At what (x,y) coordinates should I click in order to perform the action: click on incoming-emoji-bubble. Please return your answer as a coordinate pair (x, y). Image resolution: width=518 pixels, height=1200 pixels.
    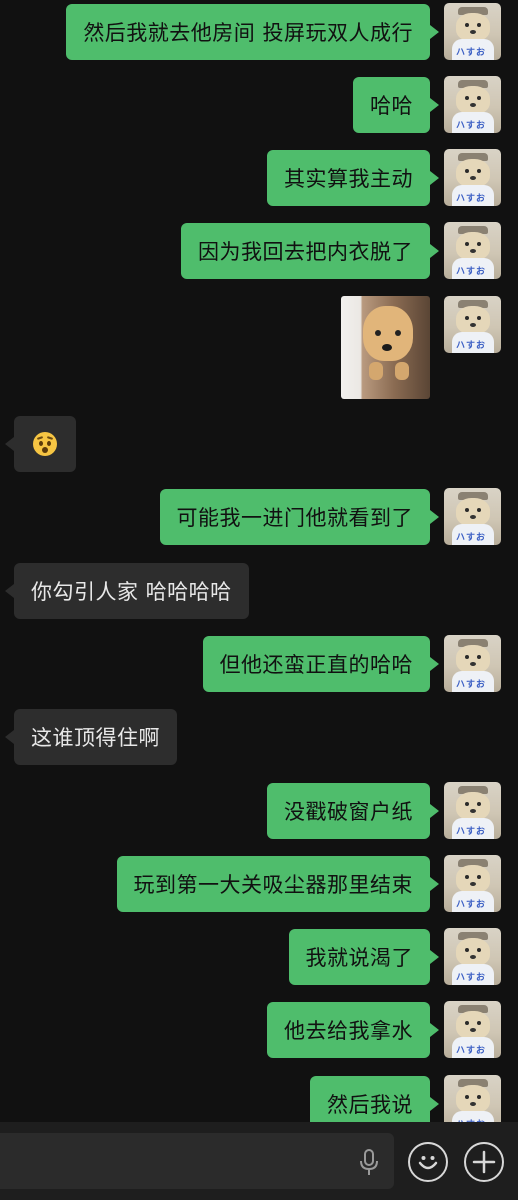
    Looking at the image, I should click on (40, 444).